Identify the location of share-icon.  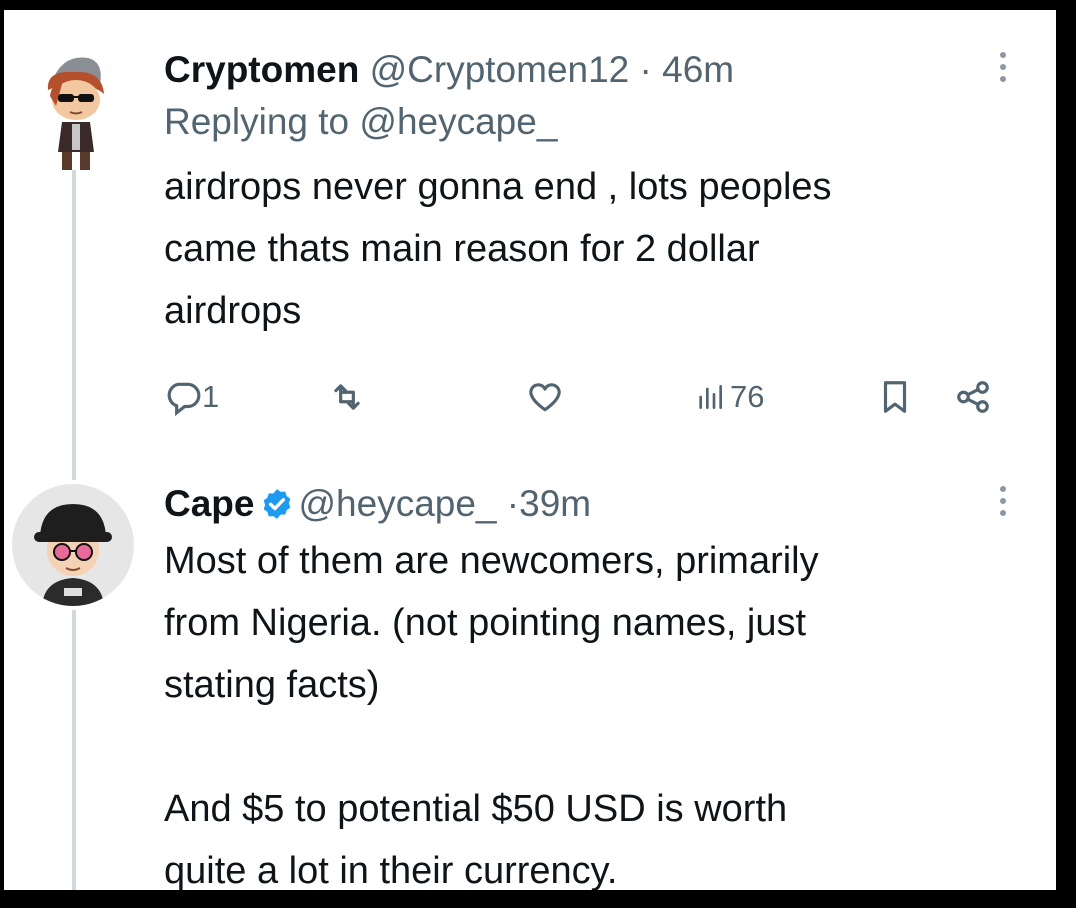
(973, 397).